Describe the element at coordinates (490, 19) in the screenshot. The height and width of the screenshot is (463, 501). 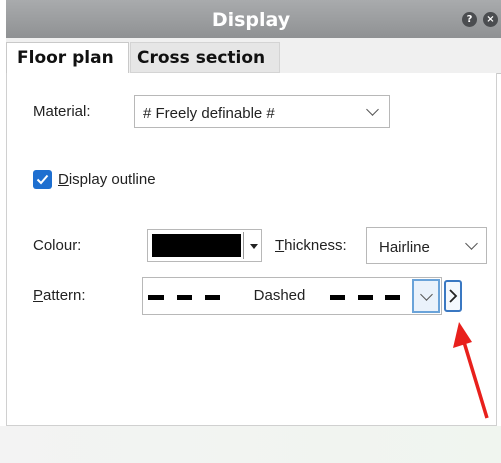
I see `close-icon: ×` at that location.